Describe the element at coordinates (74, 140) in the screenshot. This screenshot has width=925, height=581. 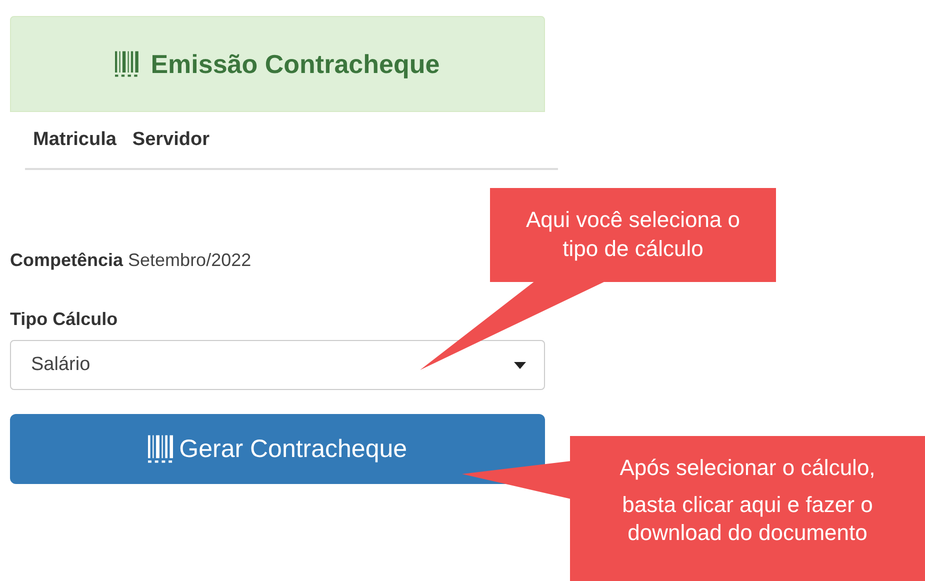
I see `column-header: Matricula` at that location.